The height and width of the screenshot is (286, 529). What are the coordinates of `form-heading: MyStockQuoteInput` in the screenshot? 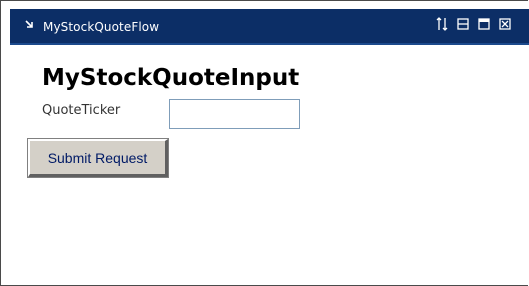 It's located at (171, 78).